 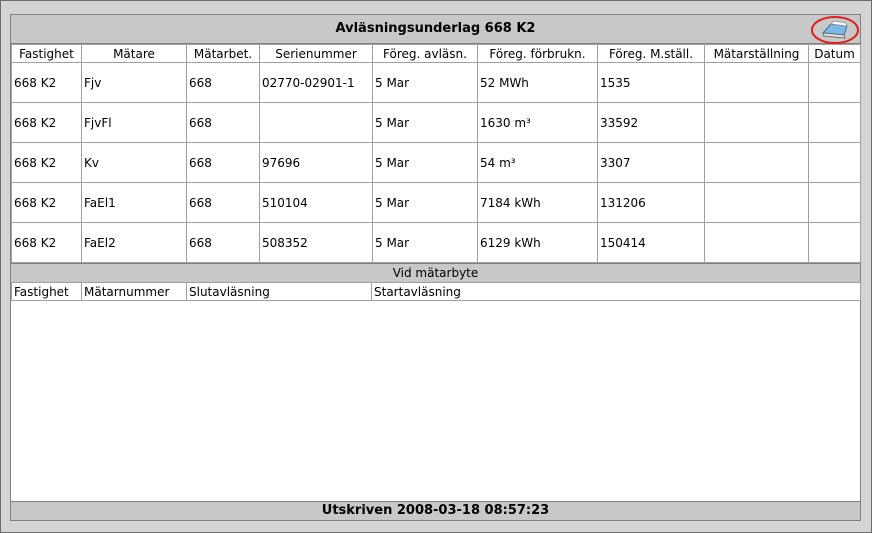 I want to click on cell: 97696, so click(x=316, y=162).